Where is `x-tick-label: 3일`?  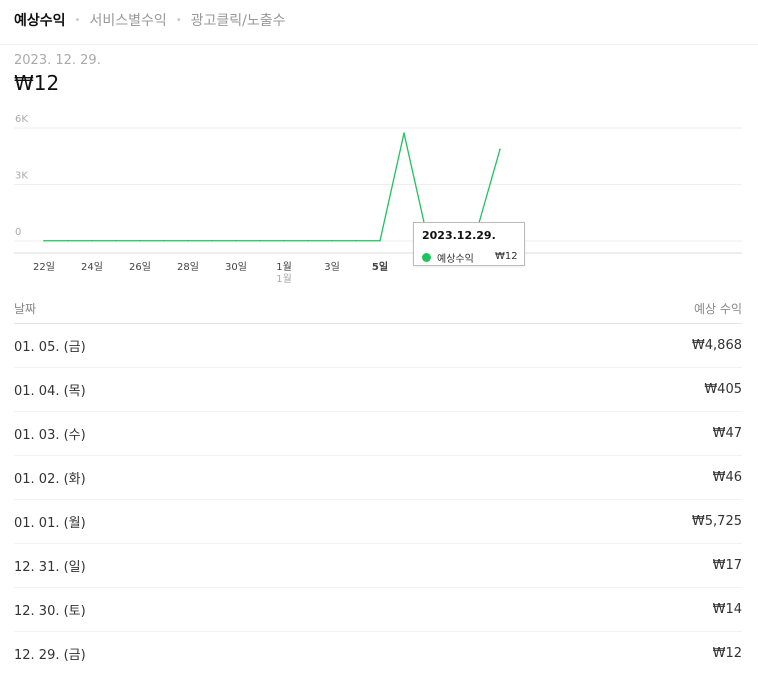 x-tick-label: 3일 is located at coordinates (332, 267).